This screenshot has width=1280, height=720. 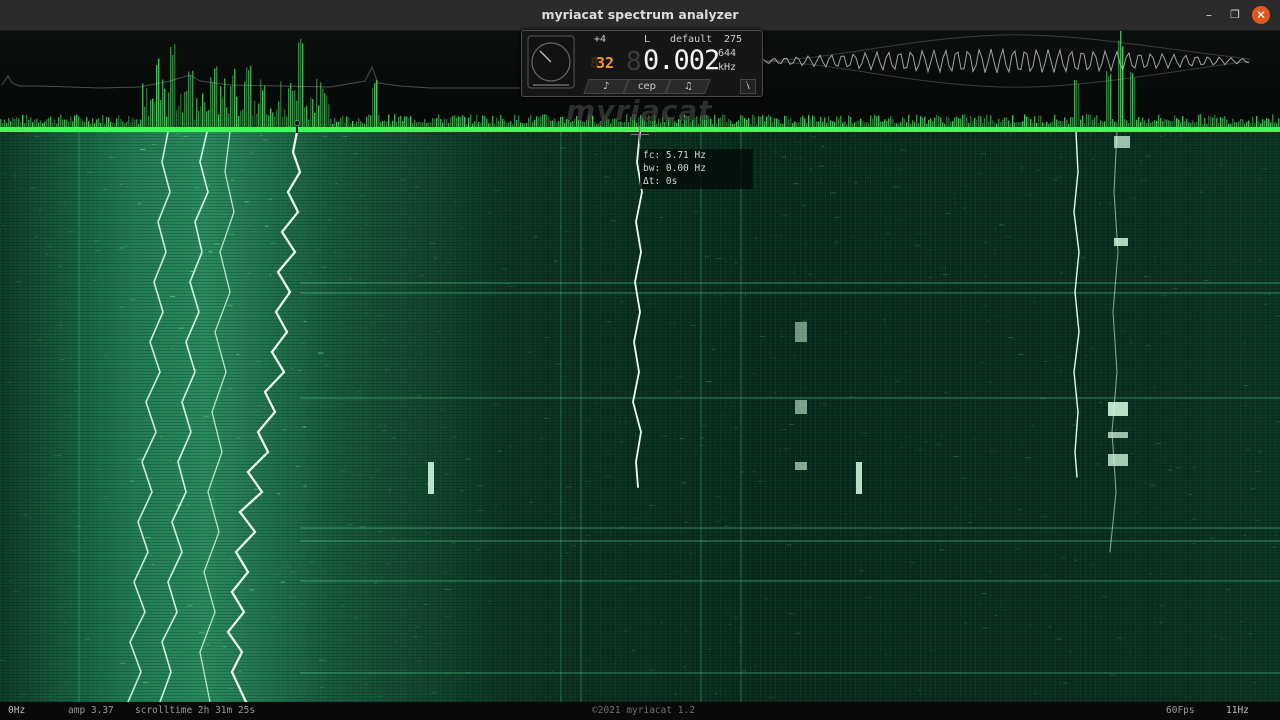 What do you see at coordinates (748, 86) in the screenshot?
I see `info-icon: i` at bounding box center [748, 86].